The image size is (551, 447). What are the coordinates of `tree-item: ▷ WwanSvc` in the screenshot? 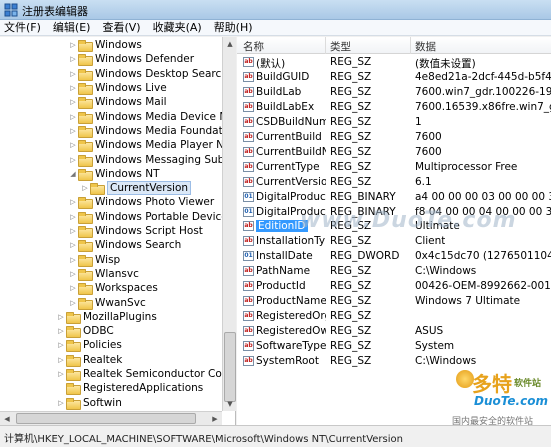 It's located at (107, 302).